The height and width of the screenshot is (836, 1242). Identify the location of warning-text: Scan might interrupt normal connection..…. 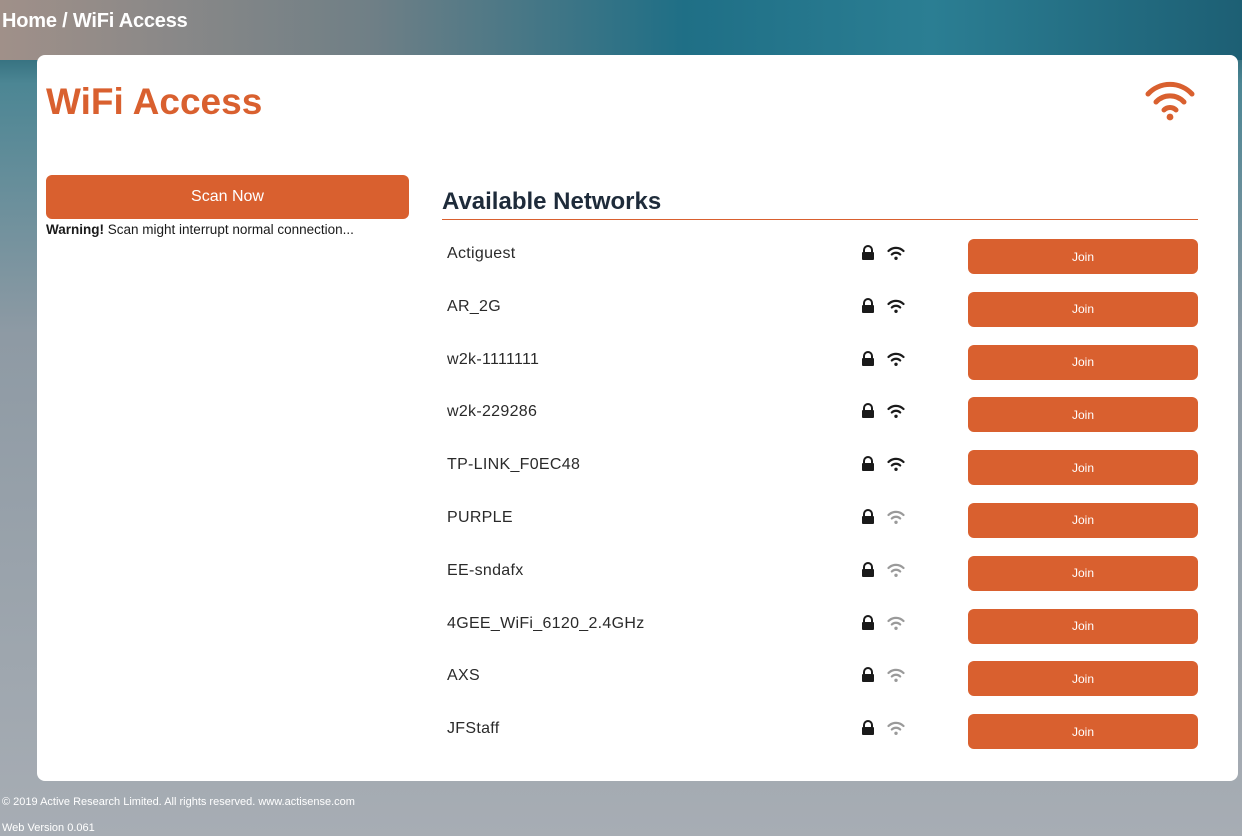
(230, 229).